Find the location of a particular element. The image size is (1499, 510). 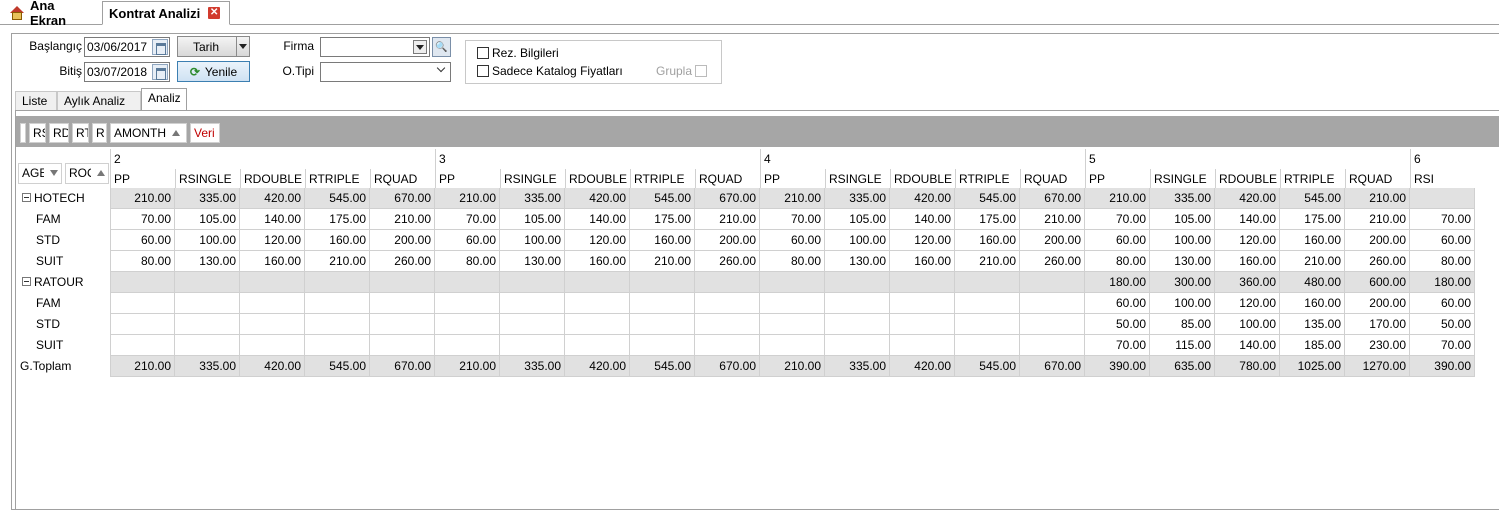

otipi-select is located at coordinates (385, 72).